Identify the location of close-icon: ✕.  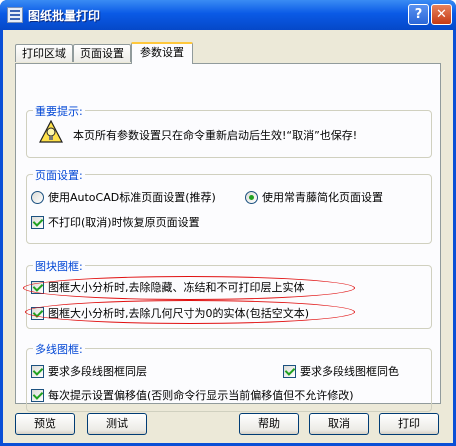
(441, 14).